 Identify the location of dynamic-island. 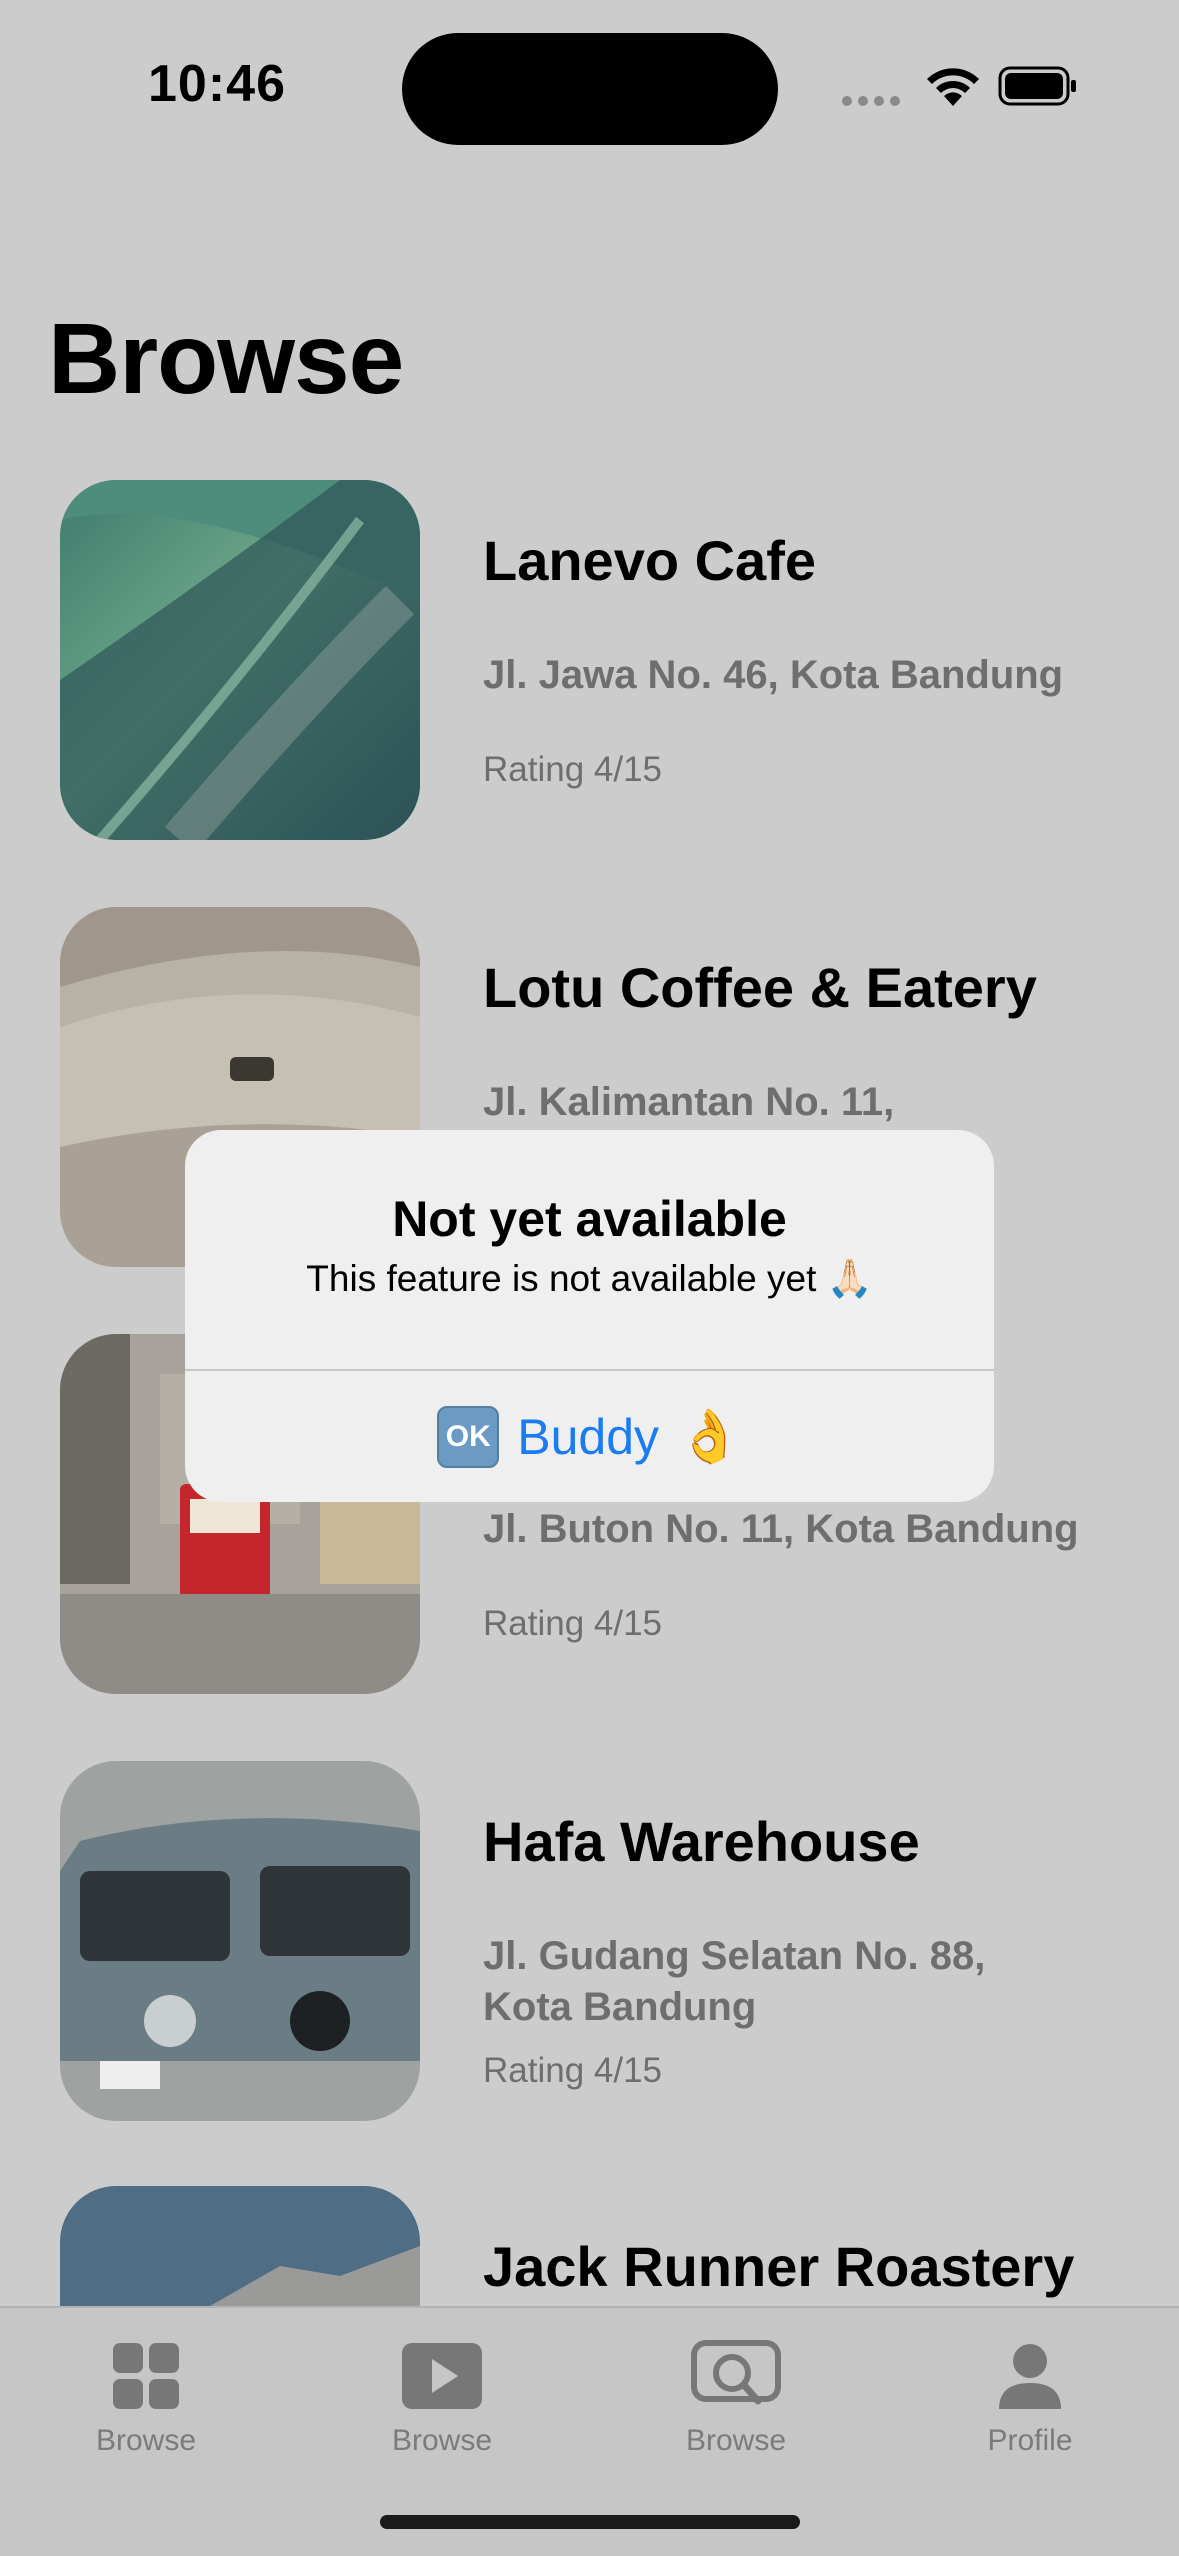
(590, 89).